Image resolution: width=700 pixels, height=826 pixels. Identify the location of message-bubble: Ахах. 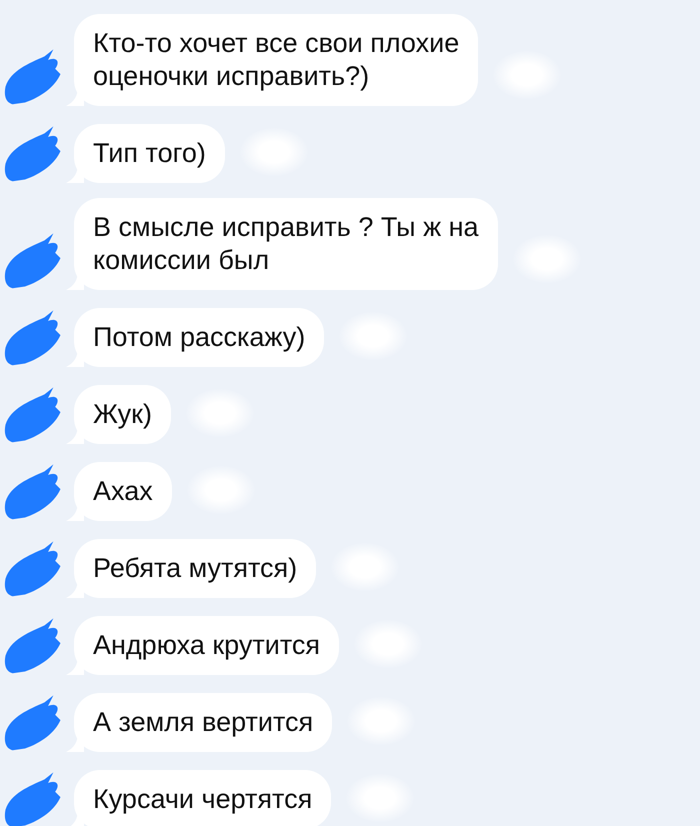
(123, 491).